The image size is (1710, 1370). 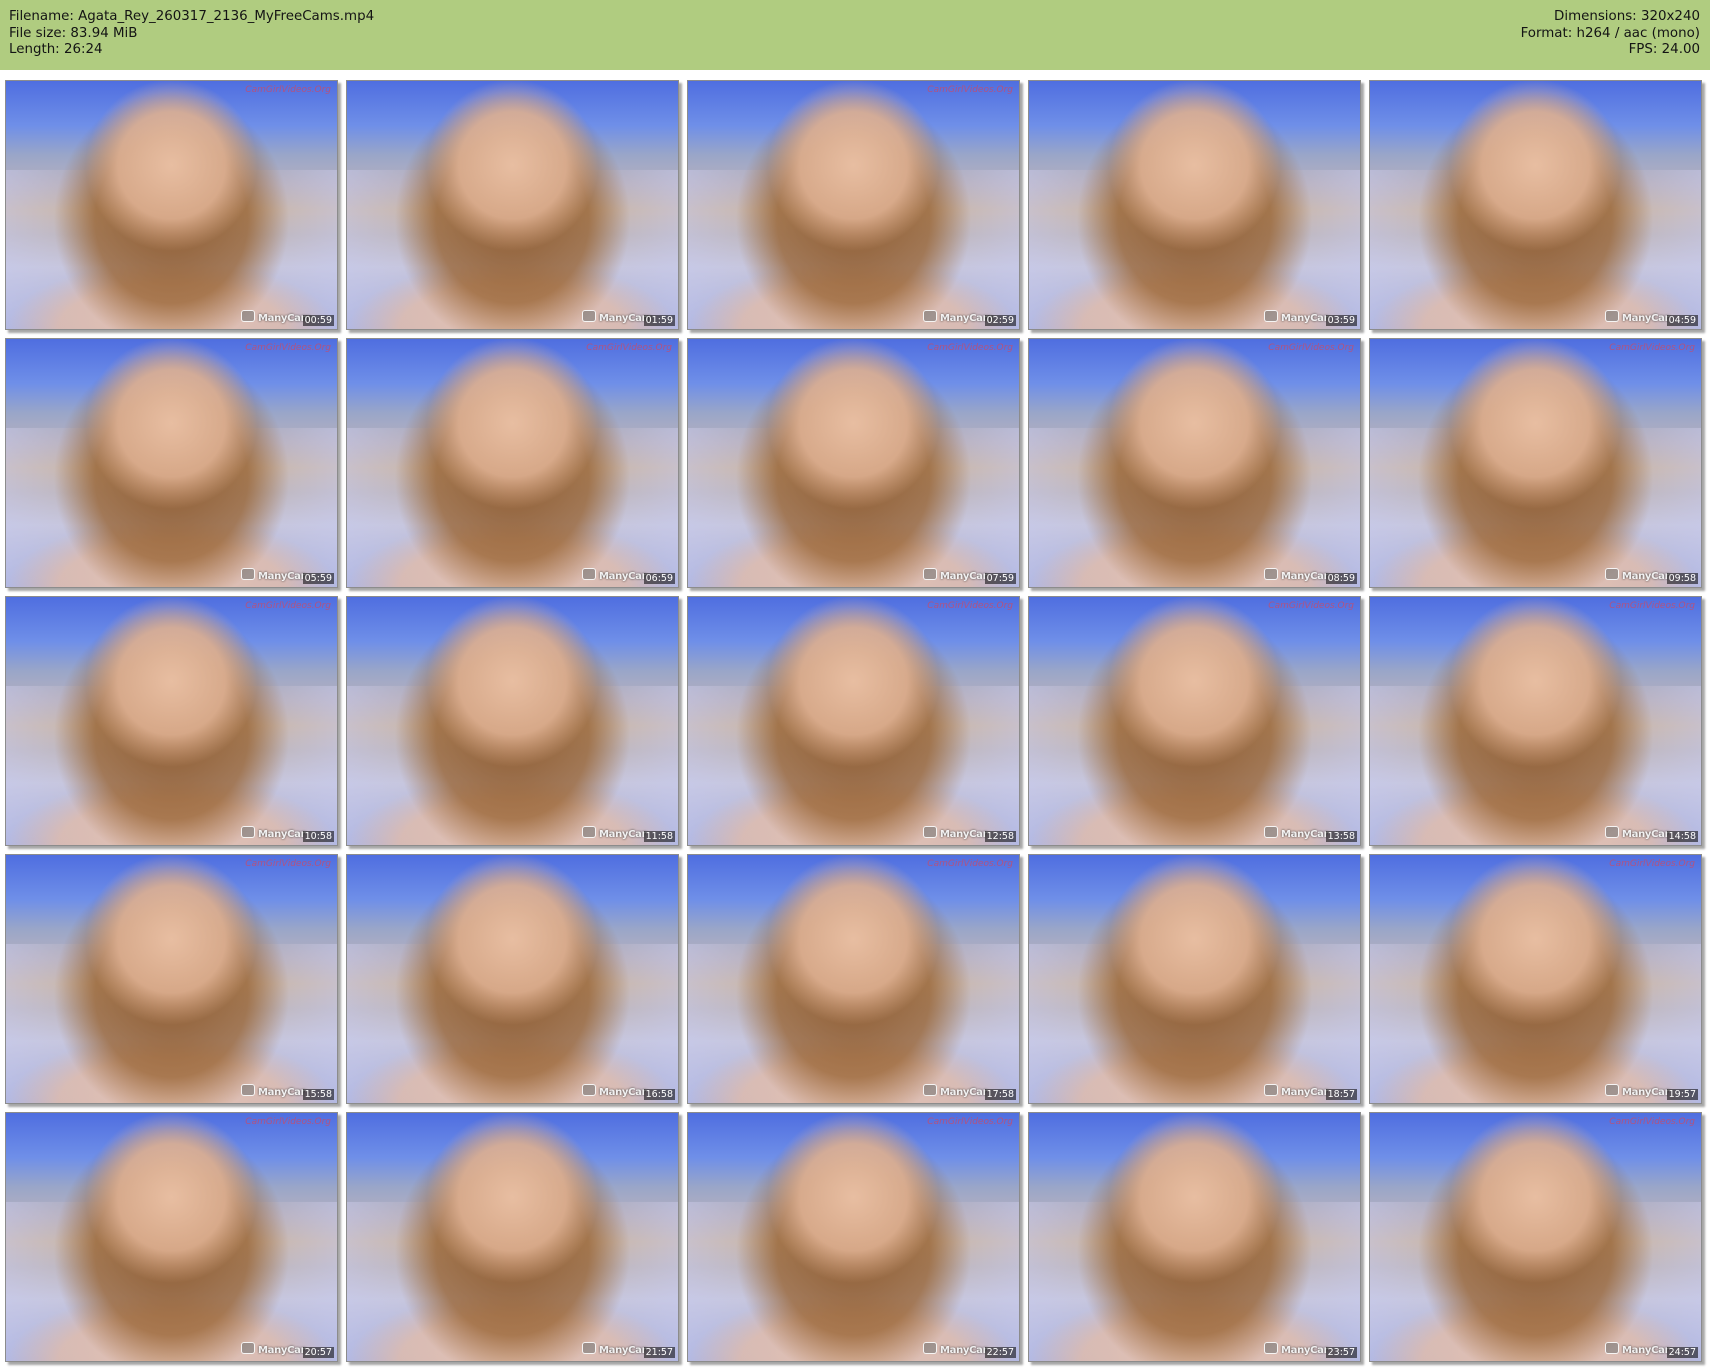 What do you see at coordinates (1535, 979) in the screenshot?
I see `video-thumbnail: CamGirlVideos.Org ManyCar 19:57` at bounding box center [1535, 979].